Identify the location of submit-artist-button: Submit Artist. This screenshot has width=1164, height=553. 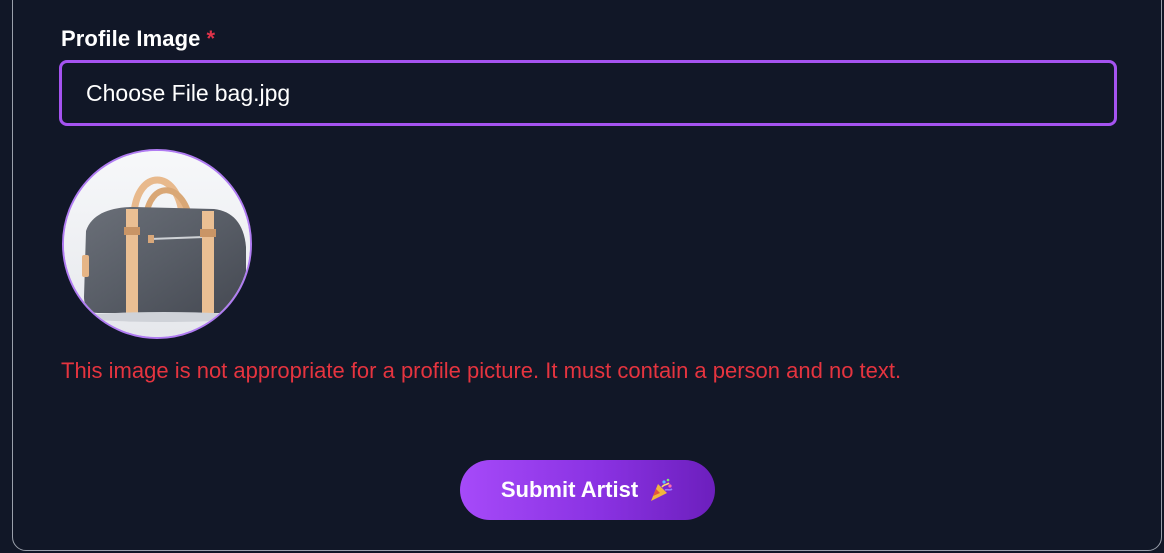
(587, 490).